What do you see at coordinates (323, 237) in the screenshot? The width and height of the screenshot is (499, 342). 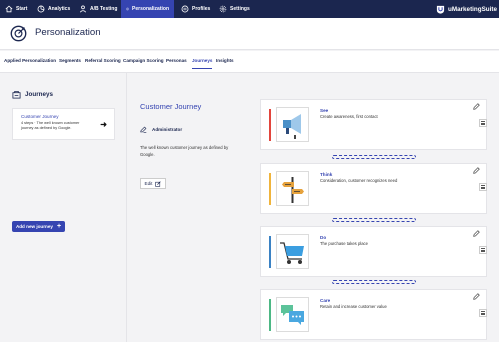 I see `stage-name: Do` at bounding box center [323, 237].